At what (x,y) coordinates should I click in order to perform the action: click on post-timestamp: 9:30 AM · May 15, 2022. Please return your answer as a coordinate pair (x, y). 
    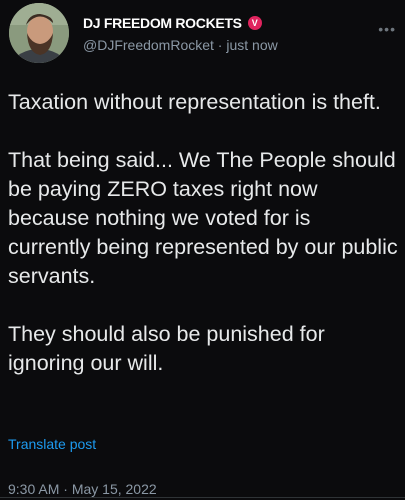
    Looking at the image, I should click on (82, 489).